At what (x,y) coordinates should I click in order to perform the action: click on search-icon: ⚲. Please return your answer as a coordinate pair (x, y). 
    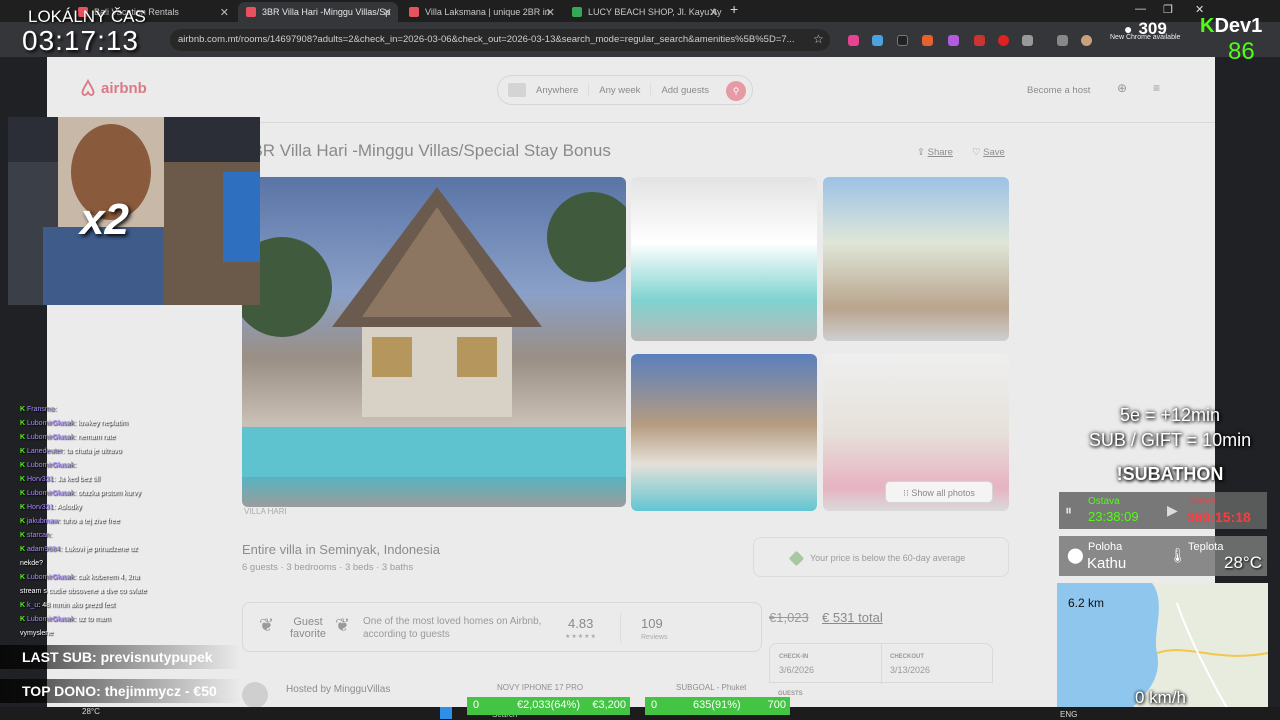
    Looking at the image, I should click on (736, 91).